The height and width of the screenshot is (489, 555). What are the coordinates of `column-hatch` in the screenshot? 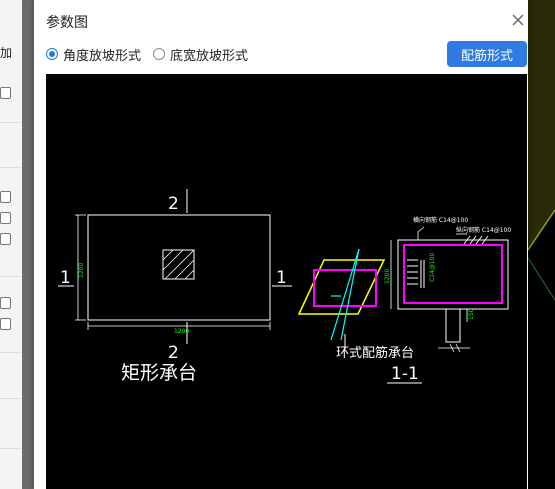 It's located at (178, 264).